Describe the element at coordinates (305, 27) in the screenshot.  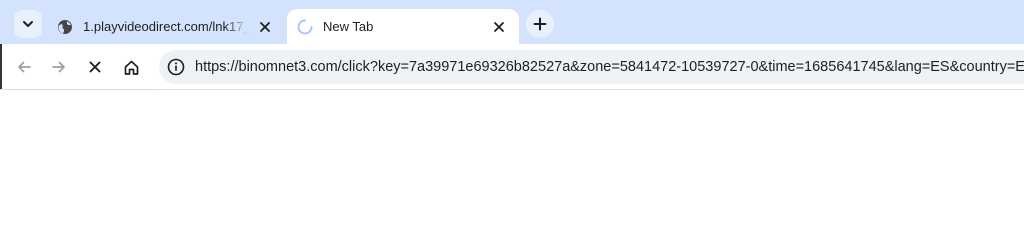
I see `loading-spinner-icon` at that location.